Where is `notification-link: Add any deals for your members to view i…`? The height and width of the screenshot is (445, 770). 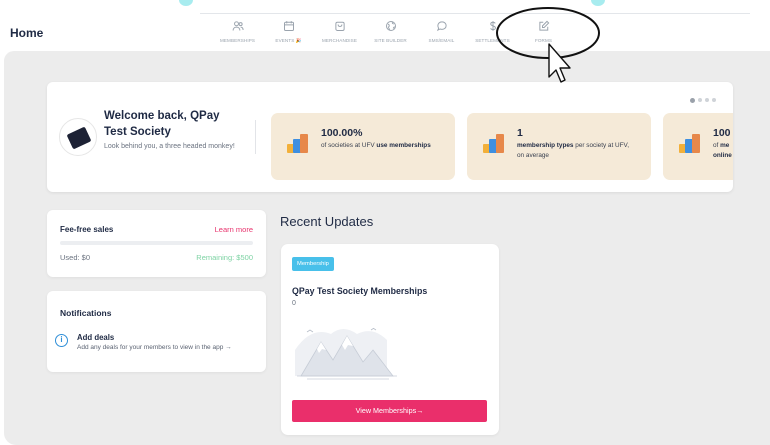 notification-link: Add any deals for your members to view i… is located at coordinates (154, 347).